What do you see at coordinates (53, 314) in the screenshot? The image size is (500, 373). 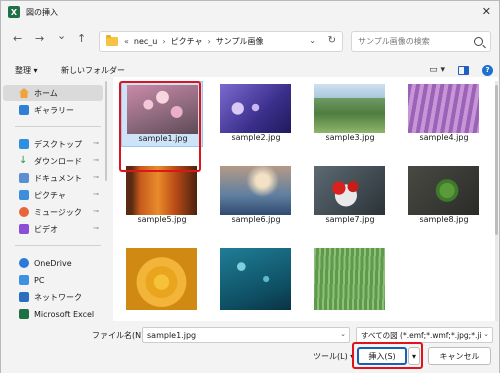 I see `sidebar-item-microsoft-excel: Microsoft Excel` at bounding box center [53, 314].